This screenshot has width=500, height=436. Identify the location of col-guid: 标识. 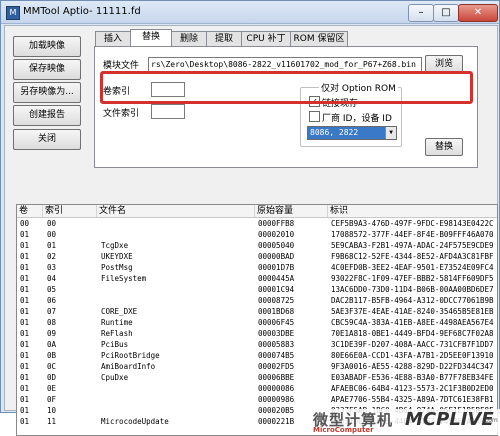
(412, 211).